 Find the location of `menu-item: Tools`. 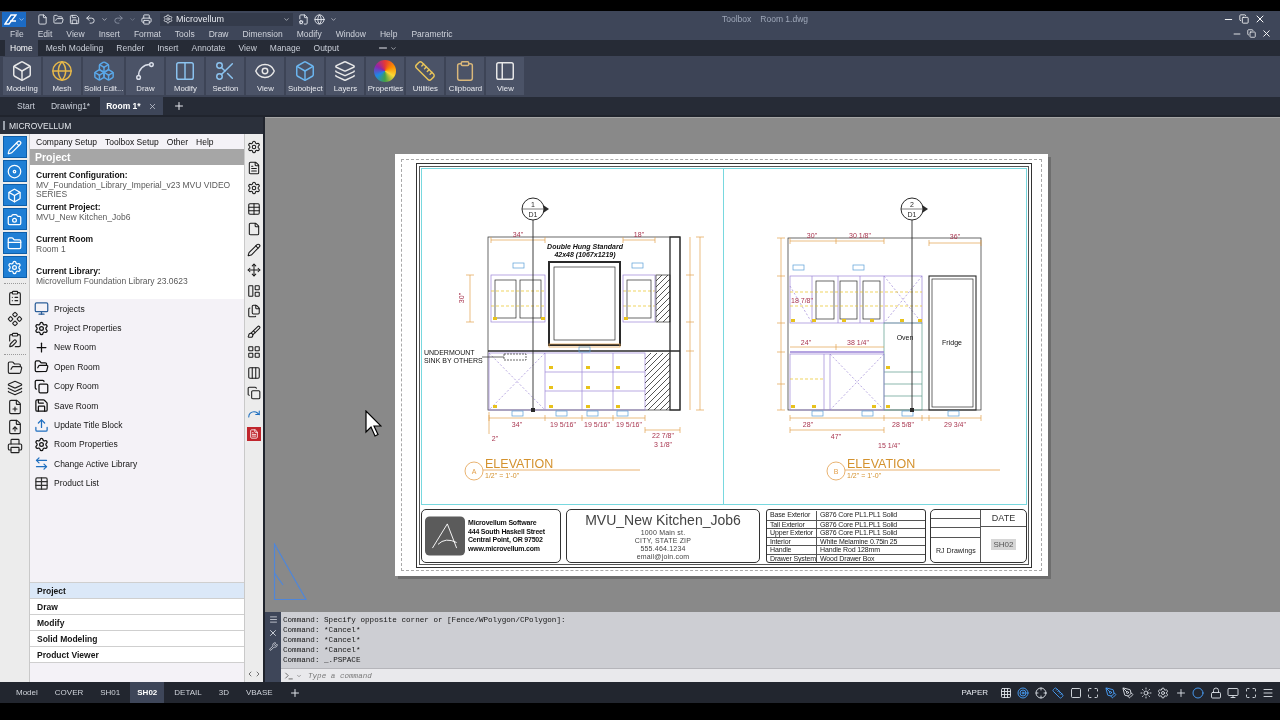

menu-item: Tools is located at coordinates (184, 33).